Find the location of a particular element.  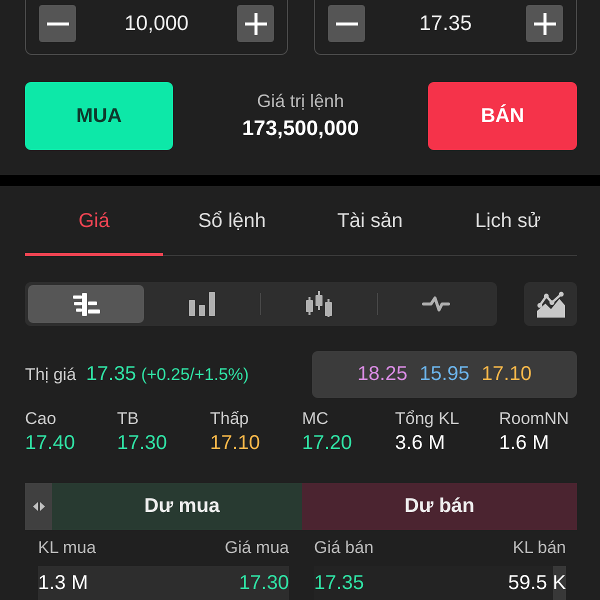

pulse-line-icon is located at coordinates (436, 304).